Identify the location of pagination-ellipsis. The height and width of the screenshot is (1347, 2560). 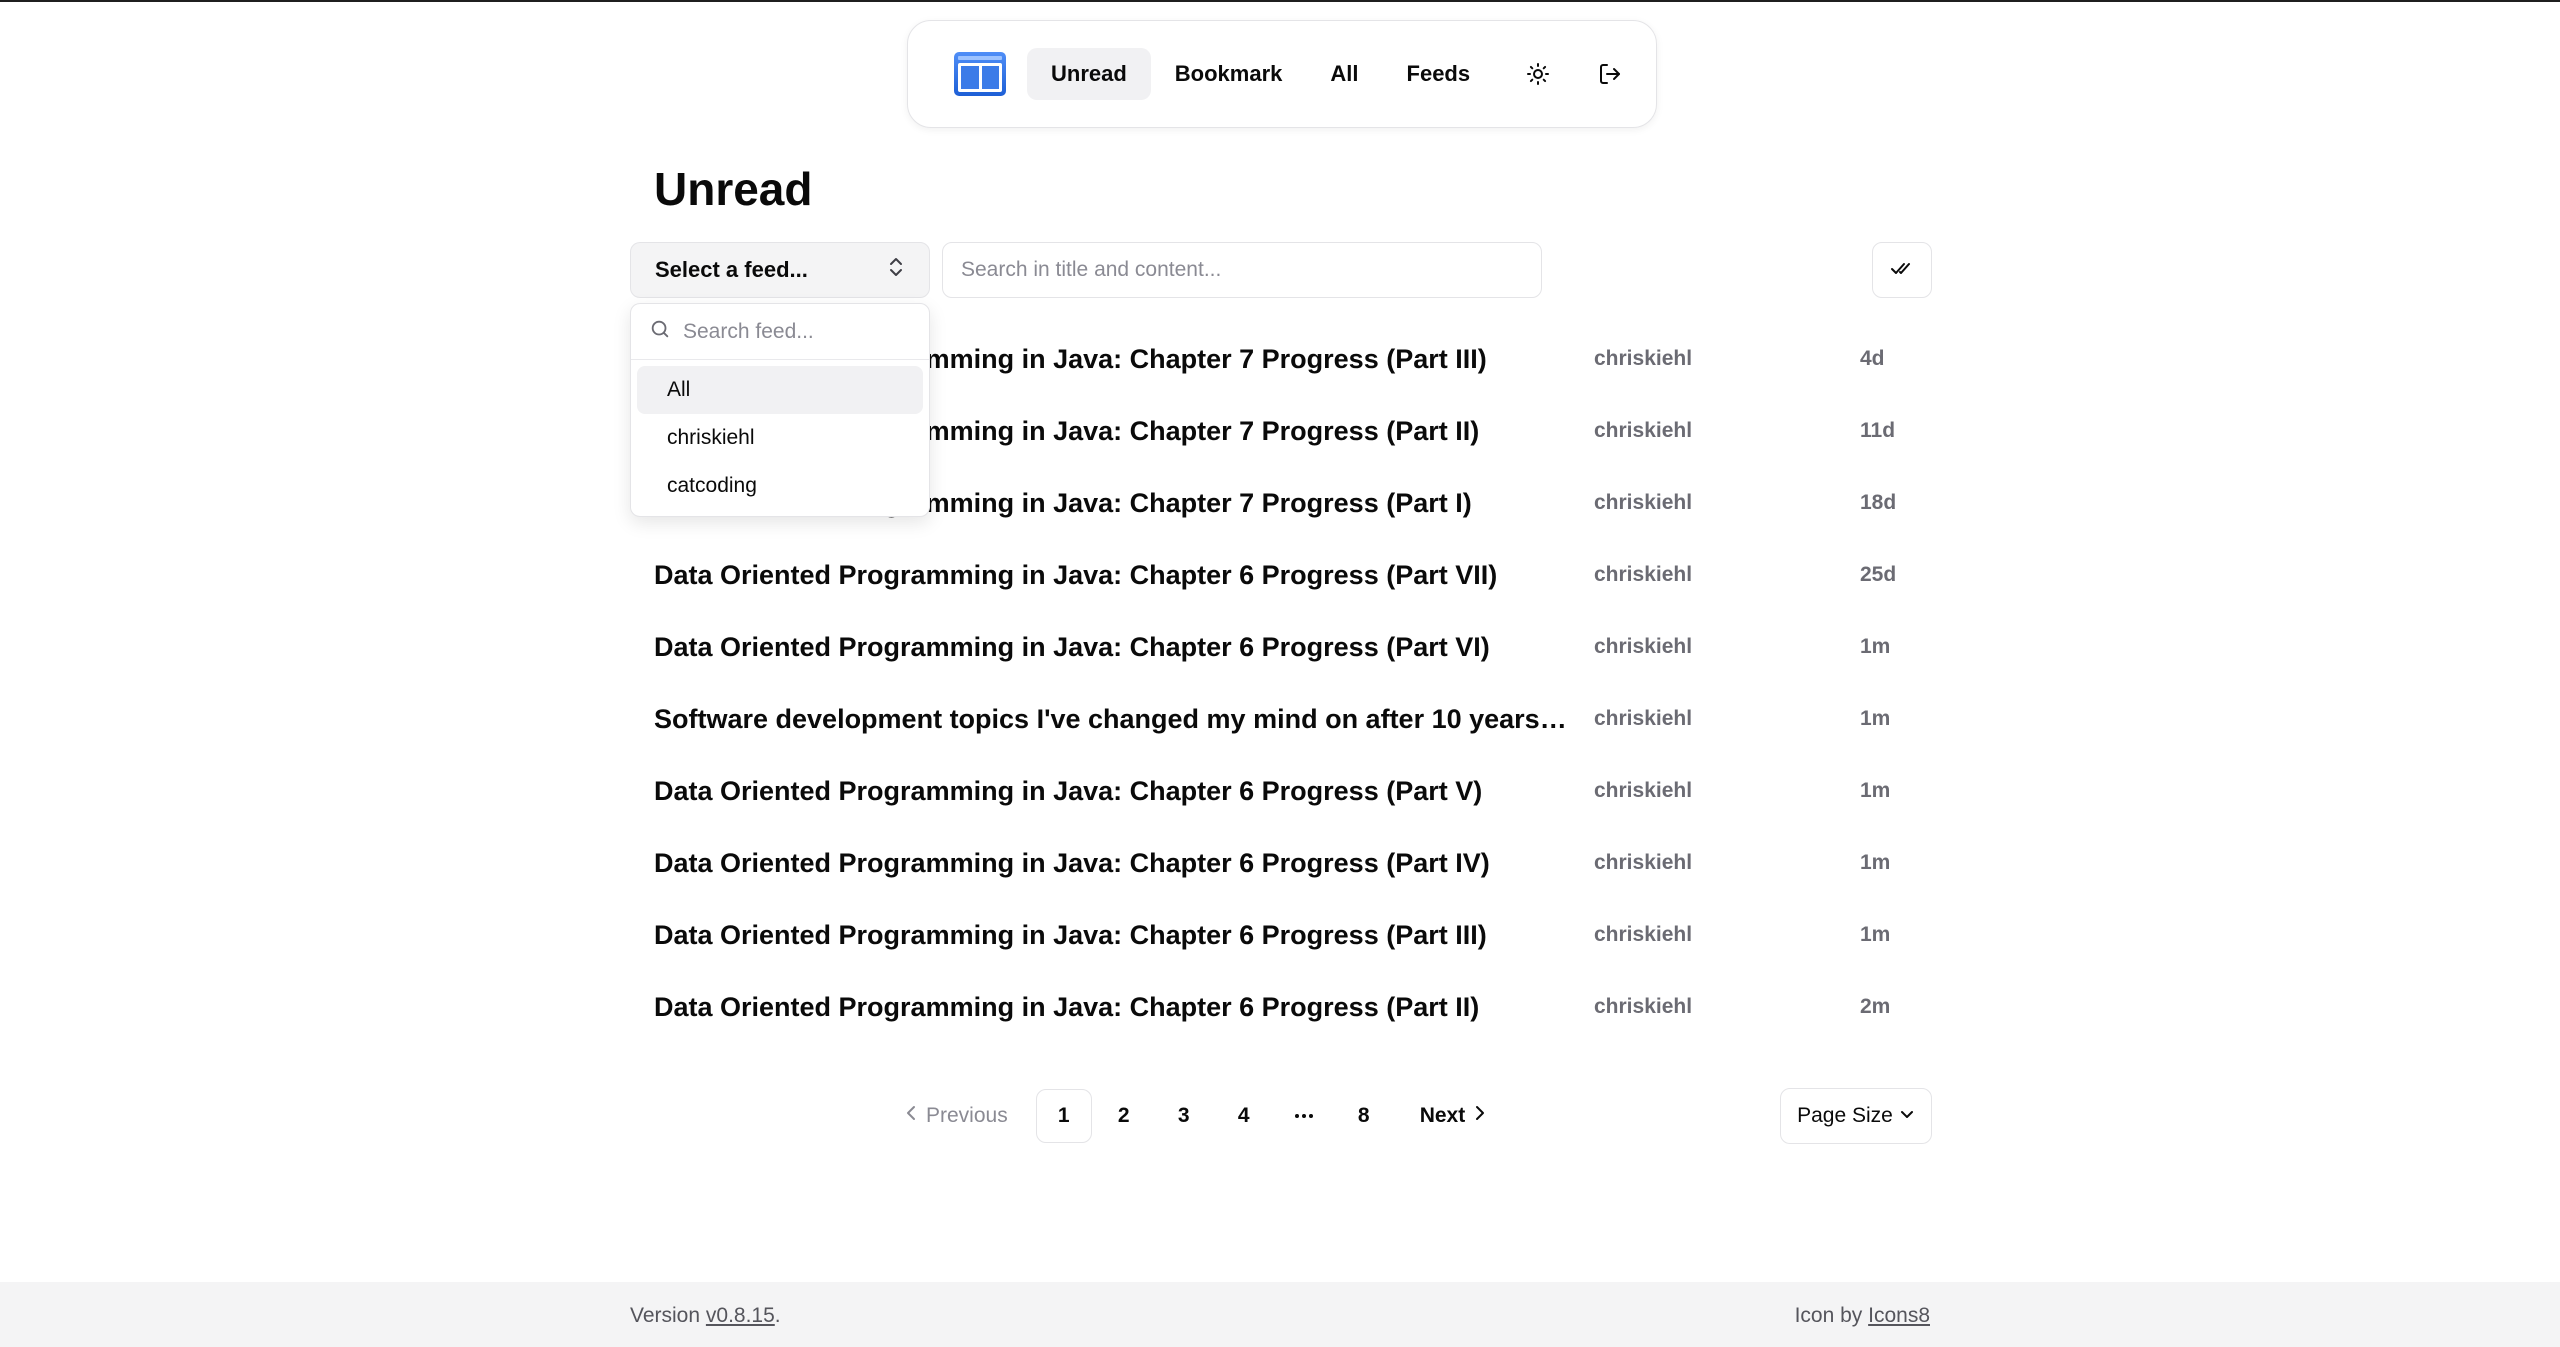
(1304, 1116).